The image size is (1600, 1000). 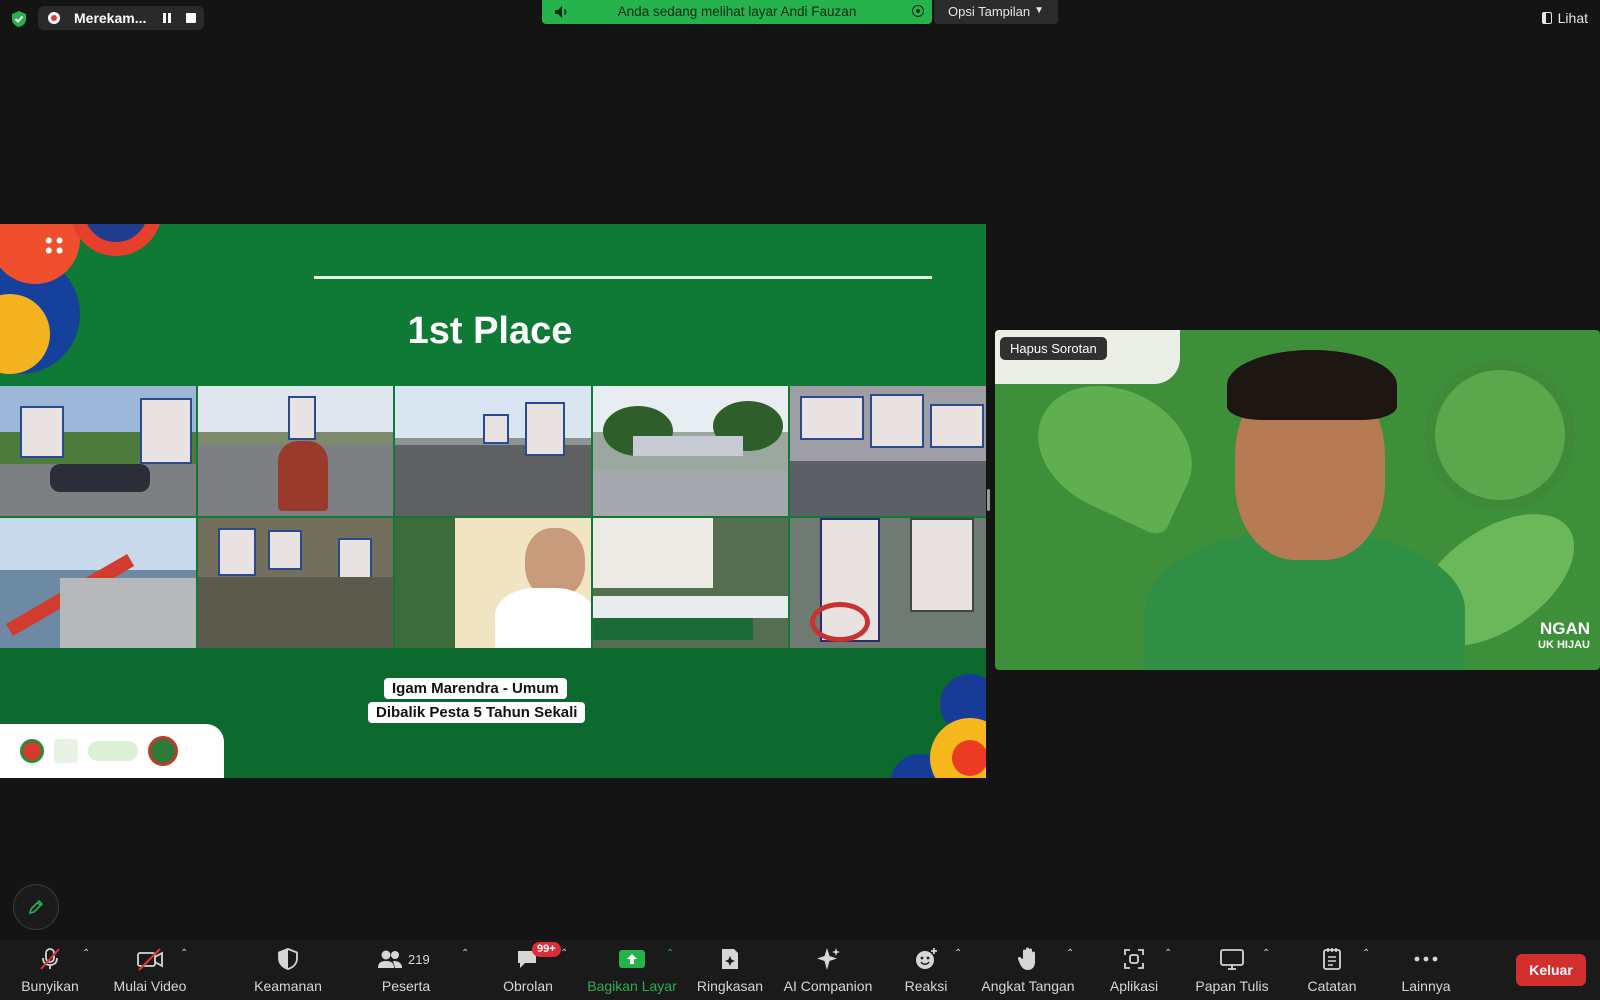 I want to click on summary-button: Ringkasan, so click(x=730, y=970).